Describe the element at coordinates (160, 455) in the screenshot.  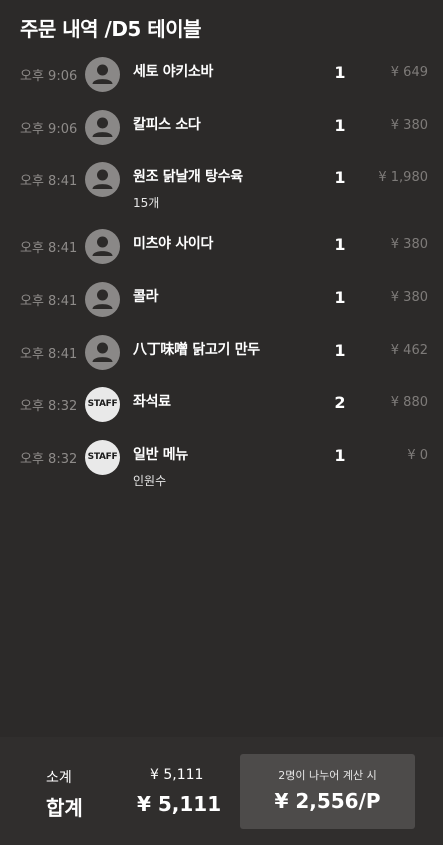
I see `item-name: 일반 메뉴` at that location.